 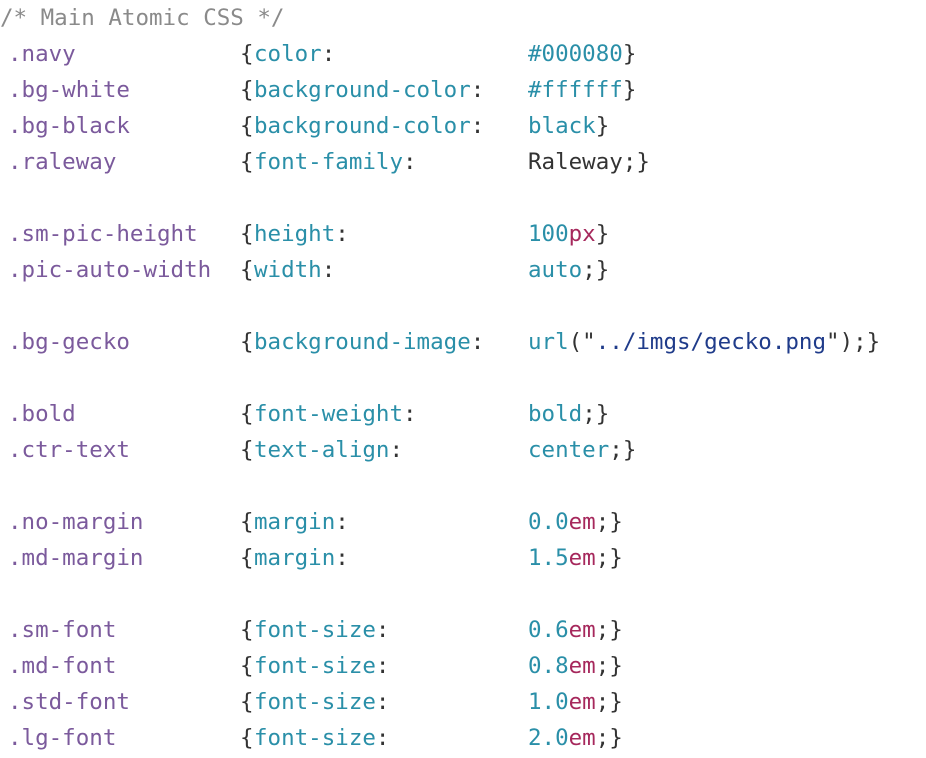 I want to click on code-line: .lg-font {font-size: 2.0em;}, so click(x=463, y=738).